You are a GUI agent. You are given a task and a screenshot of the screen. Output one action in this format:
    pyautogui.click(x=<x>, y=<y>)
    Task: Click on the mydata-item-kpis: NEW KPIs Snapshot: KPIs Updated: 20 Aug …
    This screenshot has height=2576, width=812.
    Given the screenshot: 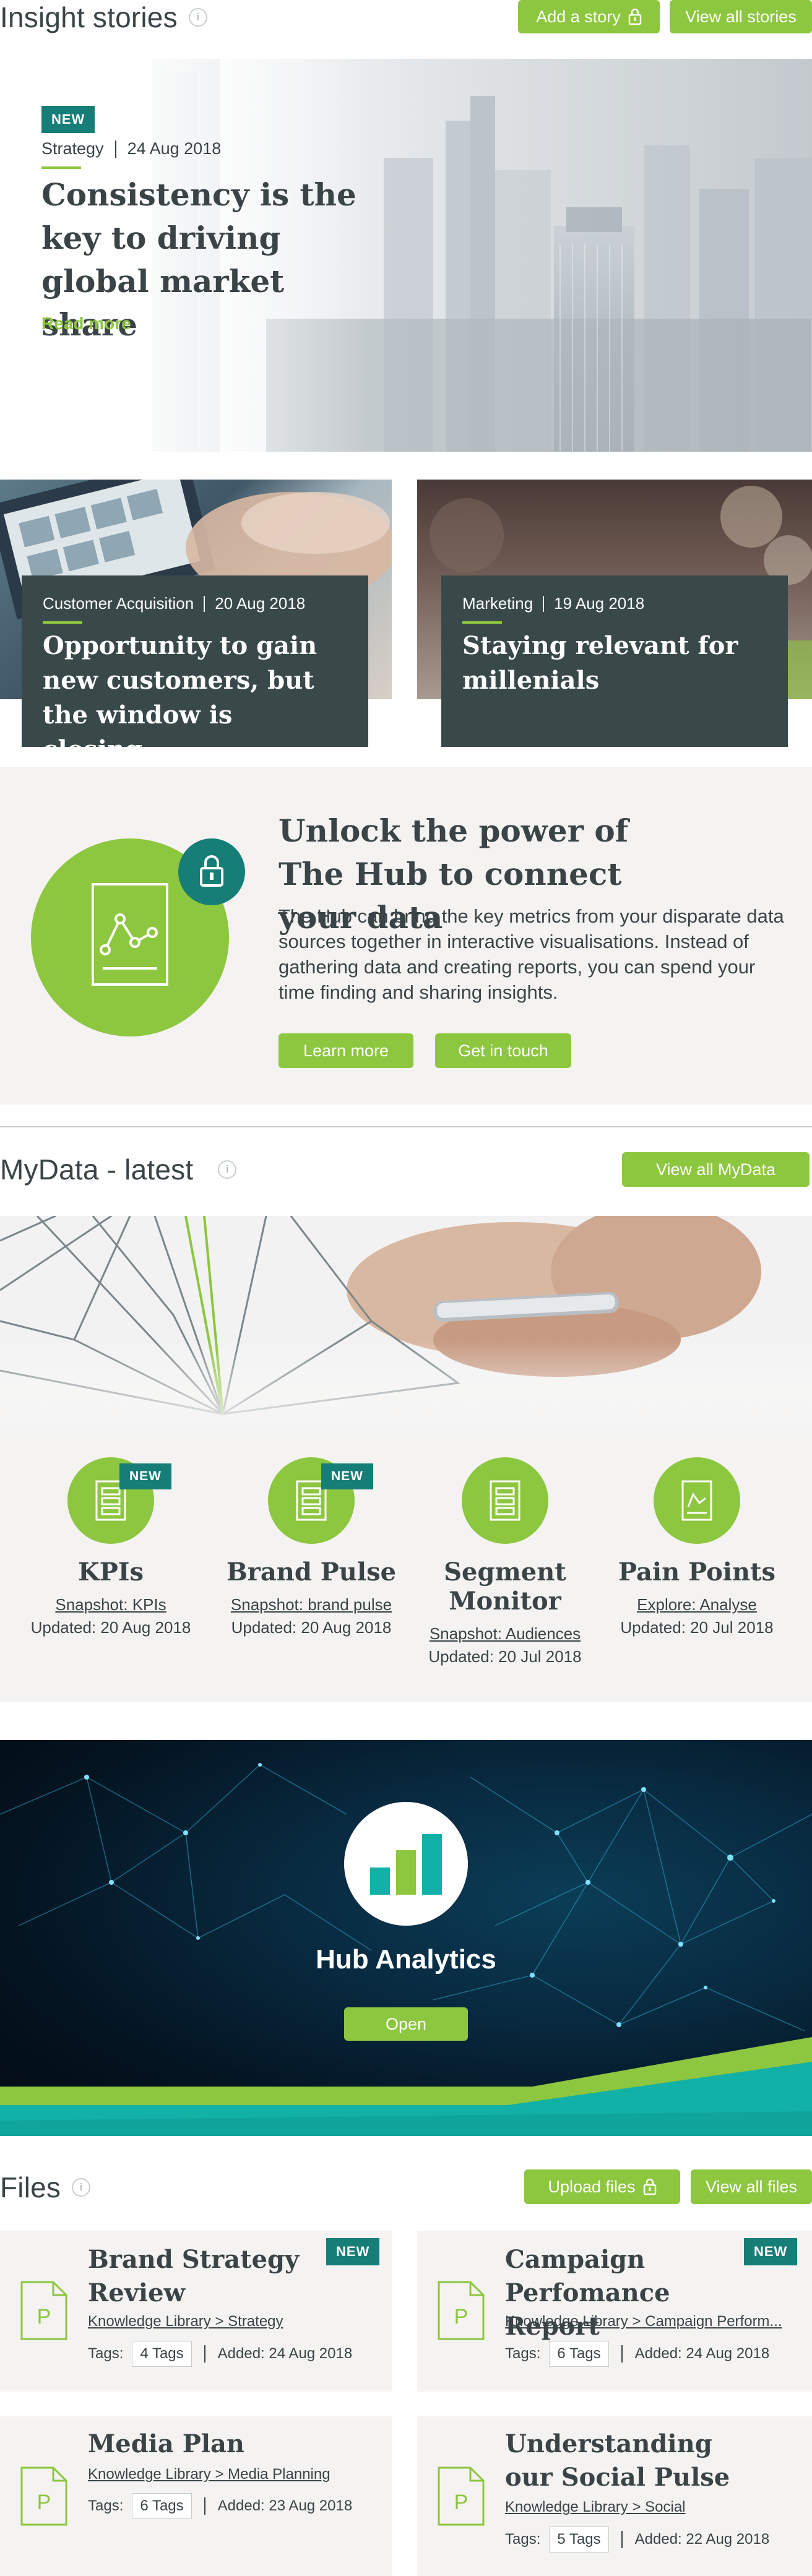 What is the action you would take?
    pyautogui.click(x=111, y=1547)
    